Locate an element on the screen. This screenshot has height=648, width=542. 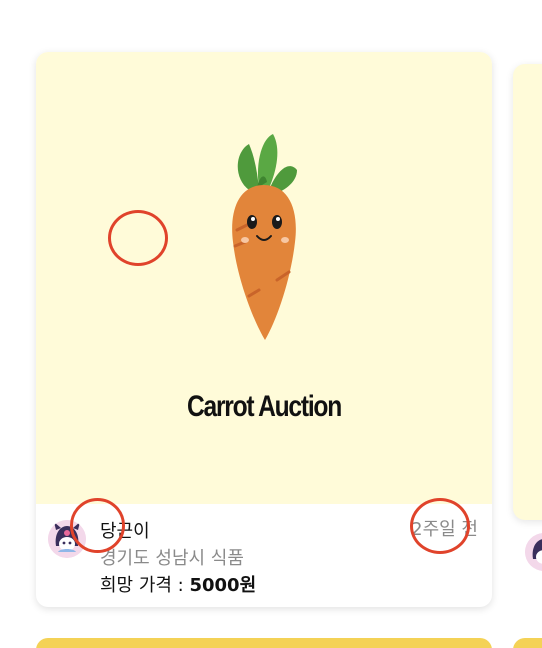
seller-nickname: 당근이 is located at coordinates (125, 531).